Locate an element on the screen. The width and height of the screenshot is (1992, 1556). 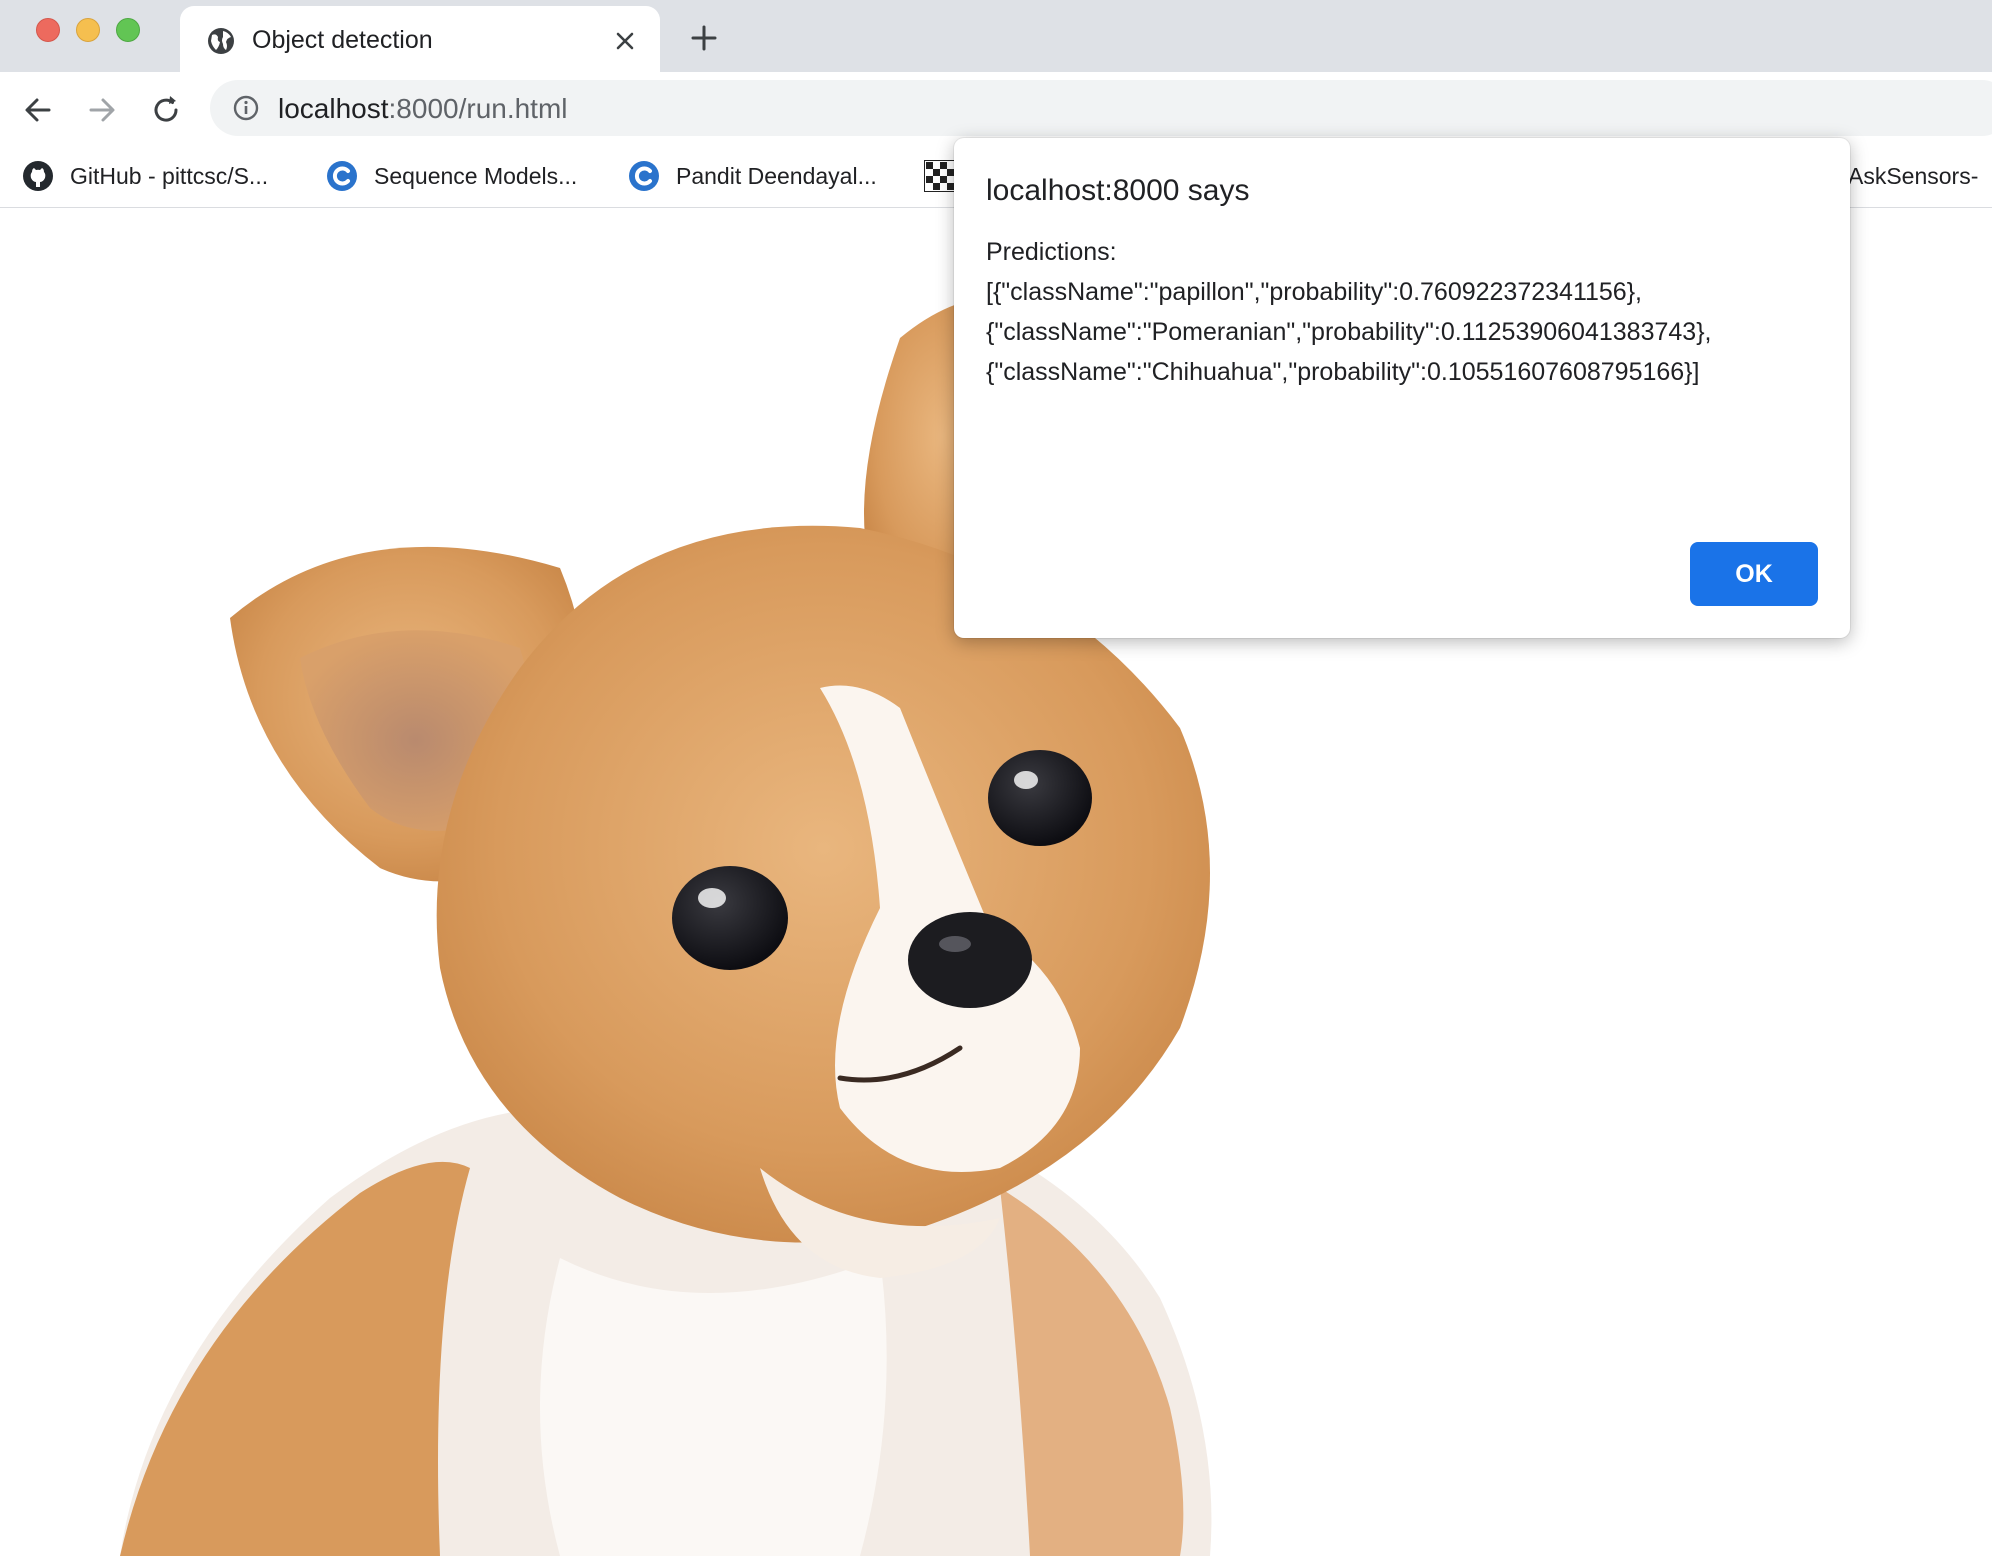
minimize-window-button is located at coordinates (88, 30).